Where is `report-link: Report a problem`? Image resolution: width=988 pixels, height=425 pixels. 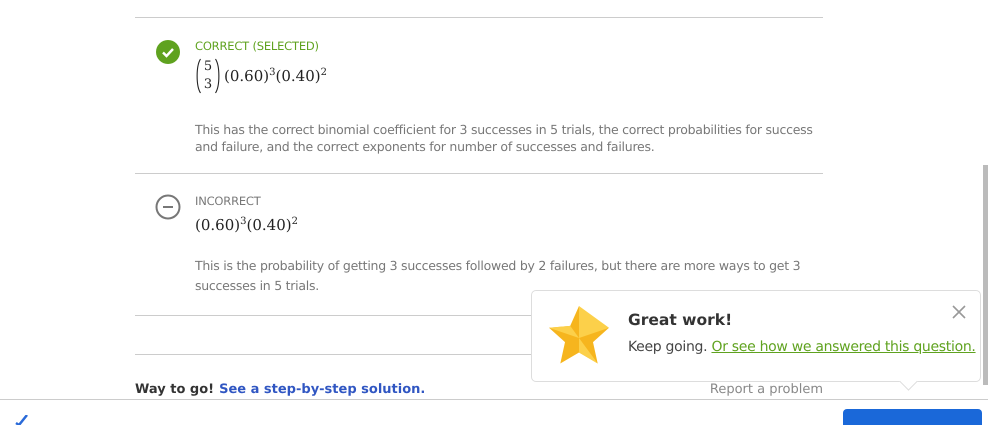
report-link: Report a problem is located at coordinates (766, 389).